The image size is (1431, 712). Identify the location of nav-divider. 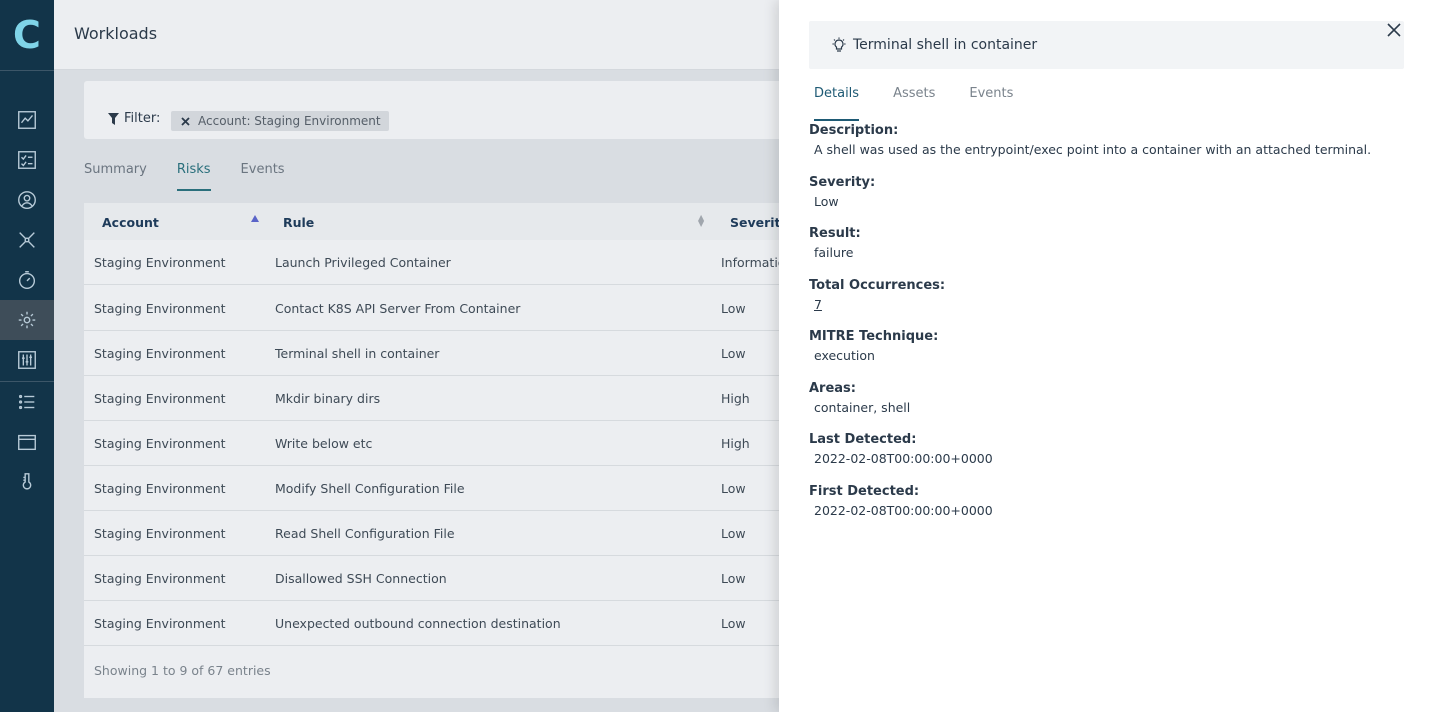
(27, 70).